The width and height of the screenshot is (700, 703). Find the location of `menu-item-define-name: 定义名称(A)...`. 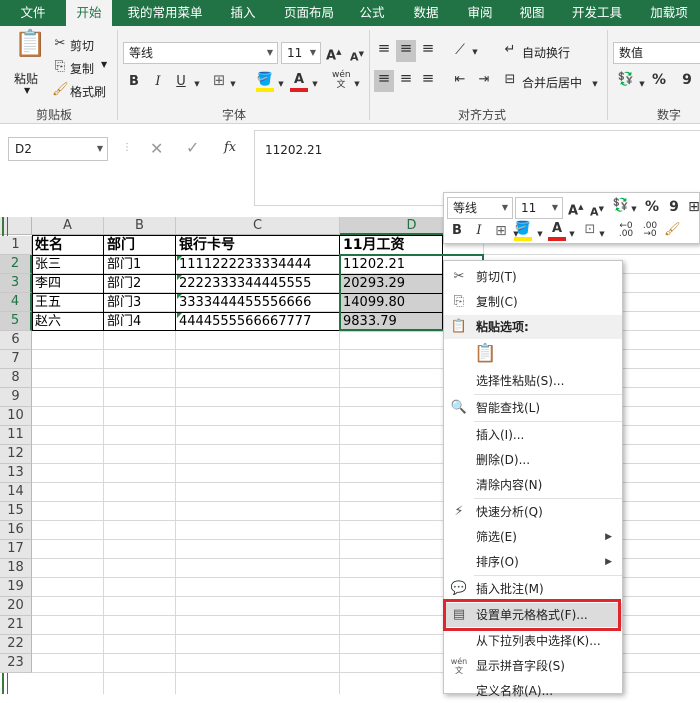

menu-item-define-name: 定义名称(A)... is located at coordinates (533, 691).